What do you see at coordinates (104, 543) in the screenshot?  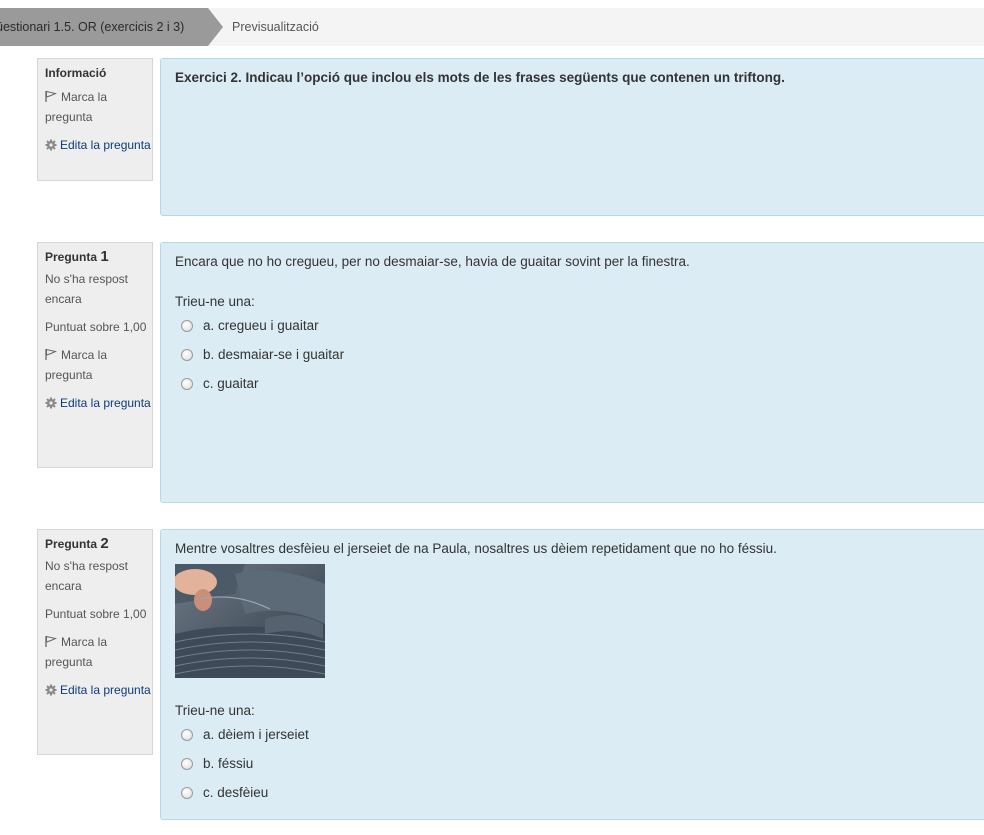 I see `question-number: 2` at bounding box center [104, 543].